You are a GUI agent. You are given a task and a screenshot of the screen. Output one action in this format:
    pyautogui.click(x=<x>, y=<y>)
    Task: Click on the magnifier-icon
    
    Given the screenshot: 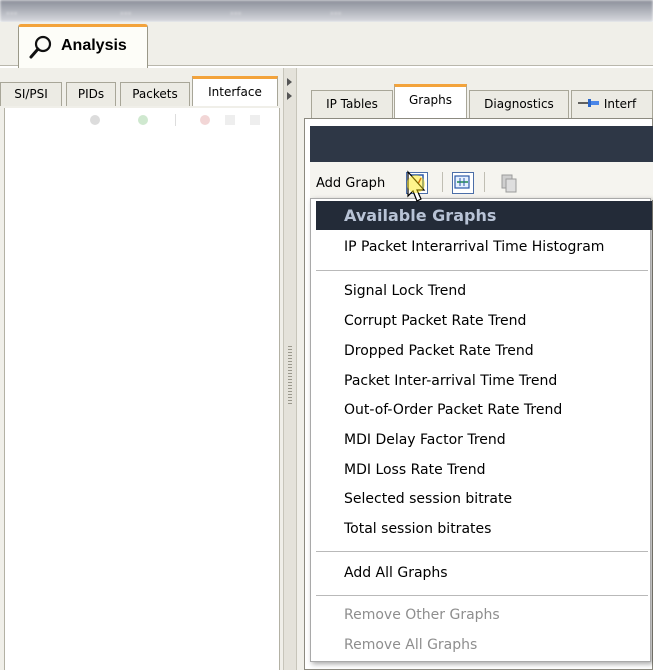 What is the action you would take?
    pyautogui.click(x=40, y=47)
    